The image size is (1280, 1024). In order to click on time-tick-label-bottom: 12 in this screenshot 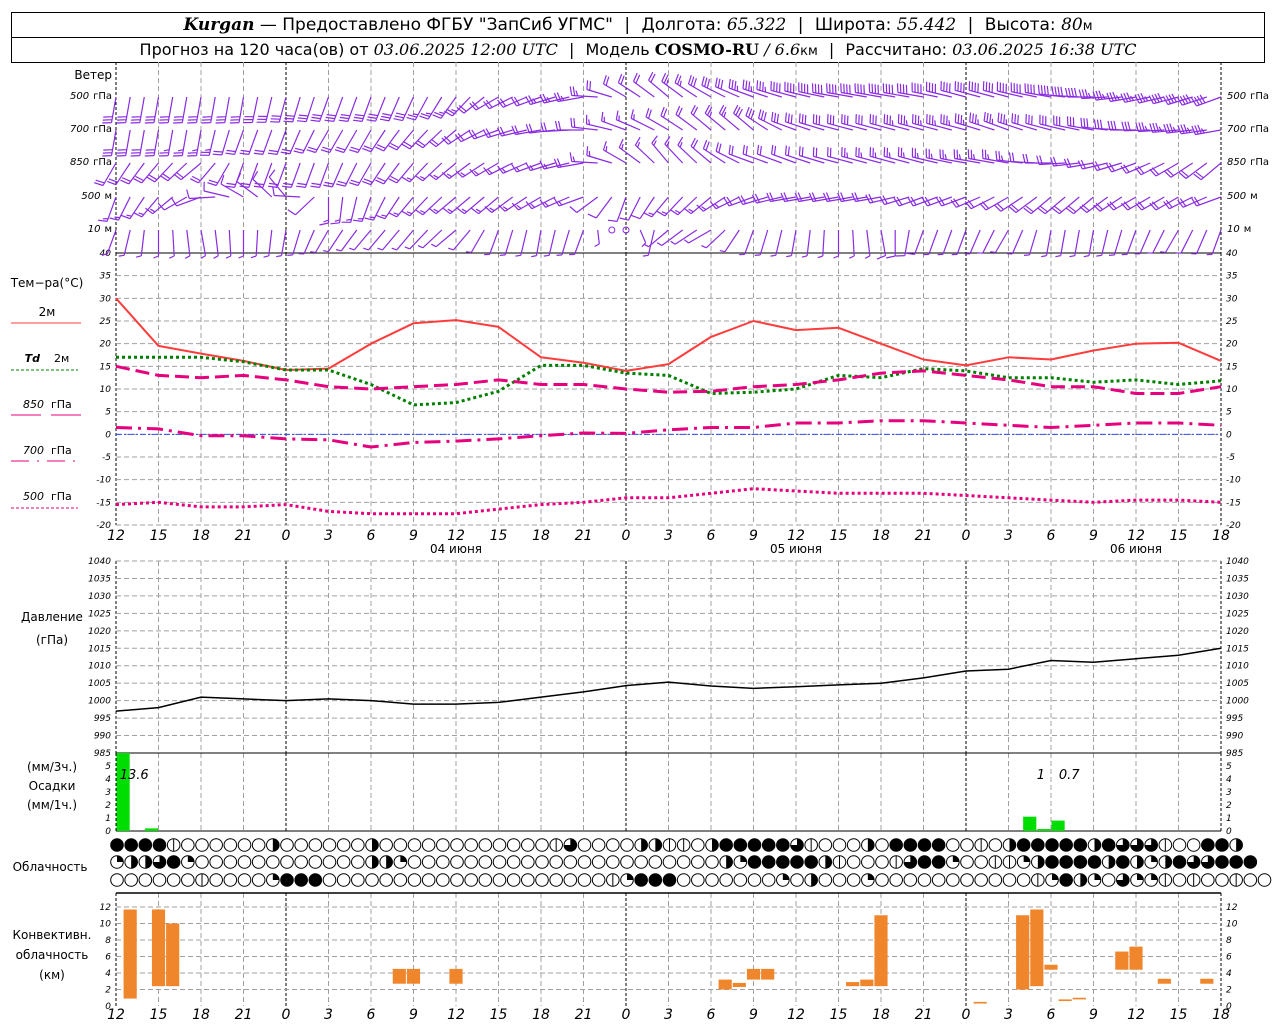, I will do `click(1136, 1015)`.